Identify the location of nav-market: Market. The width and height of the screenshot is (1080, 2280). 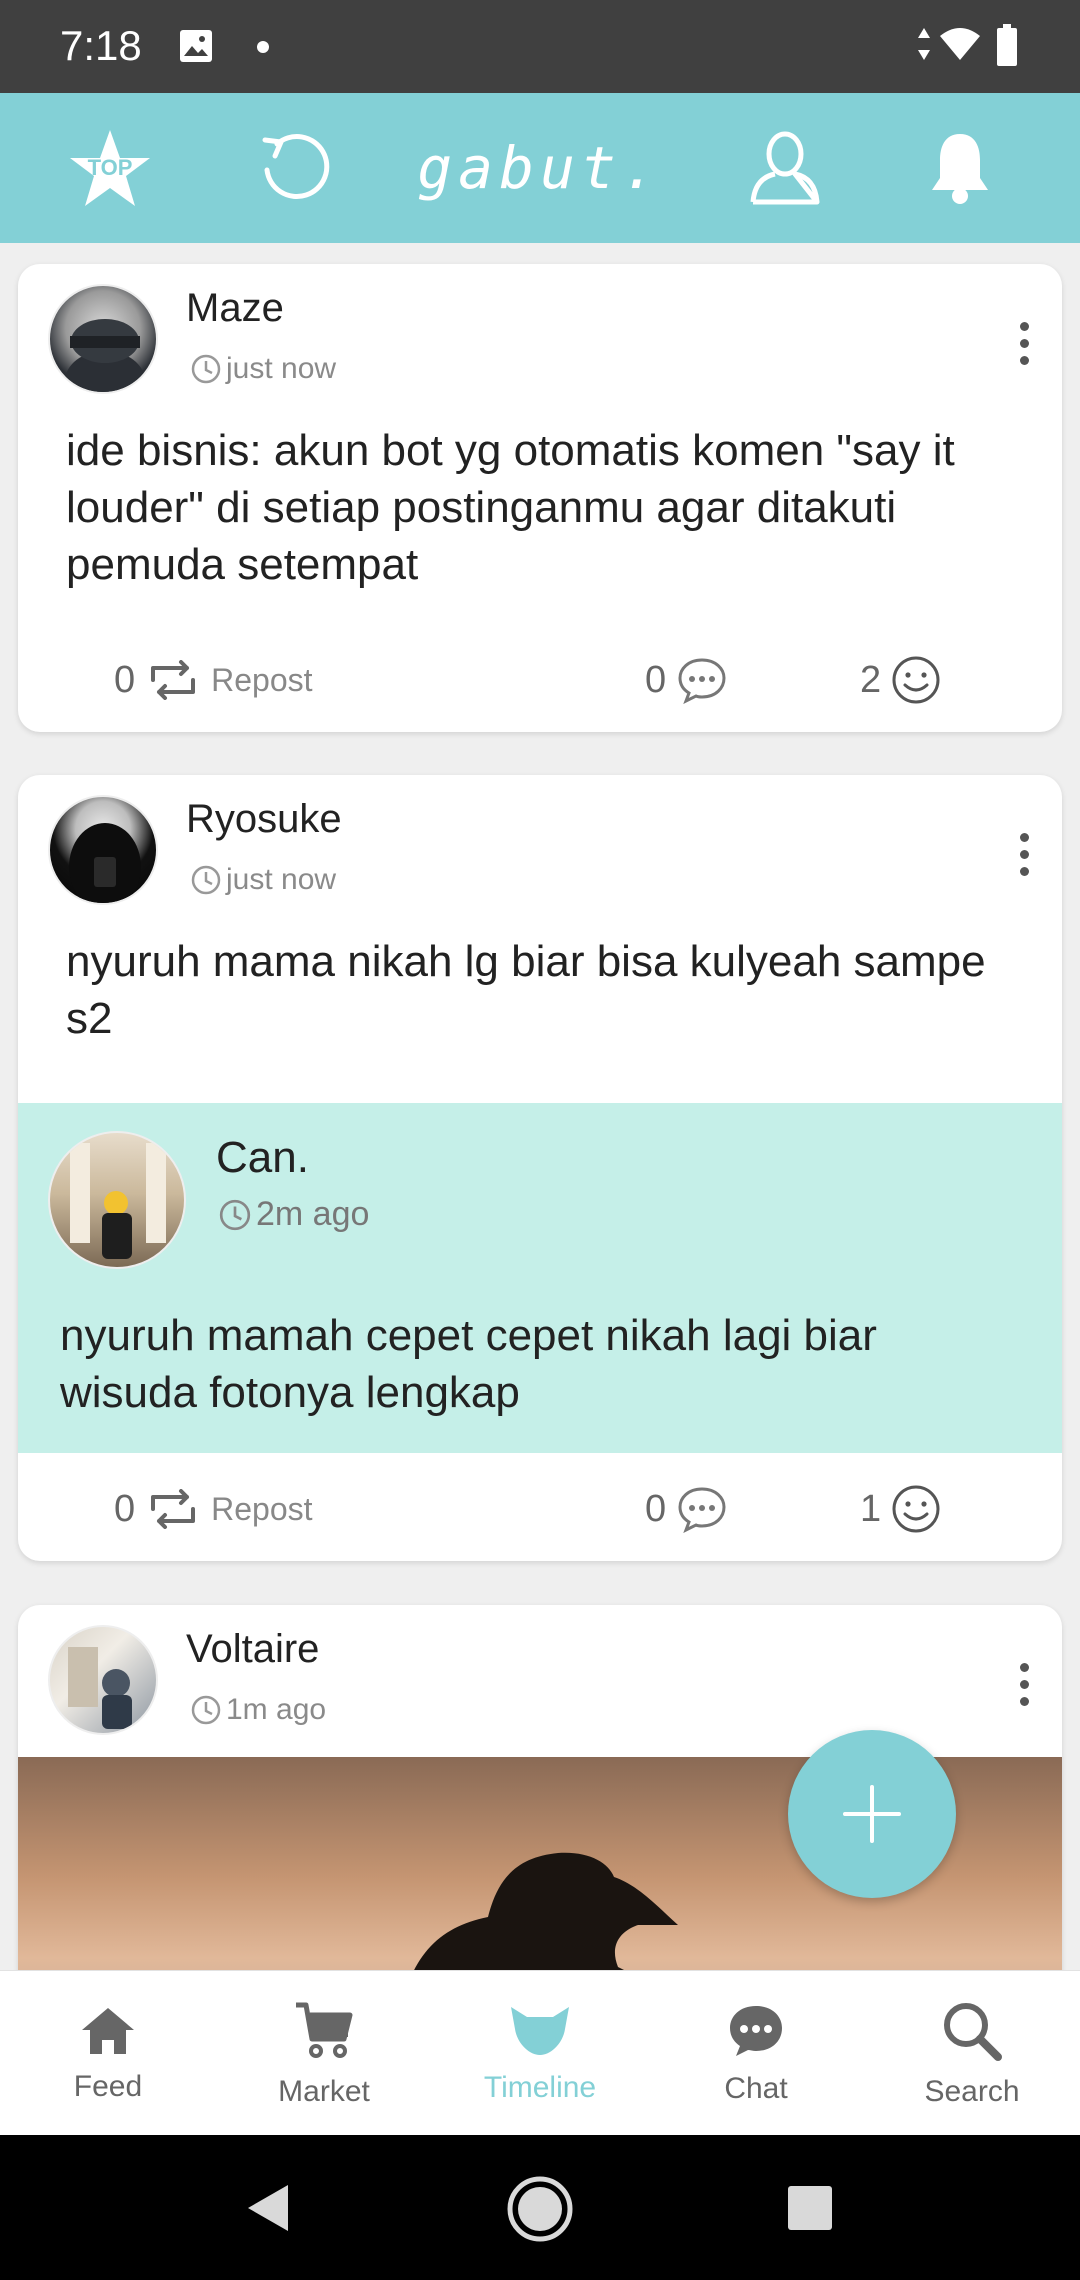
(324, 2053).